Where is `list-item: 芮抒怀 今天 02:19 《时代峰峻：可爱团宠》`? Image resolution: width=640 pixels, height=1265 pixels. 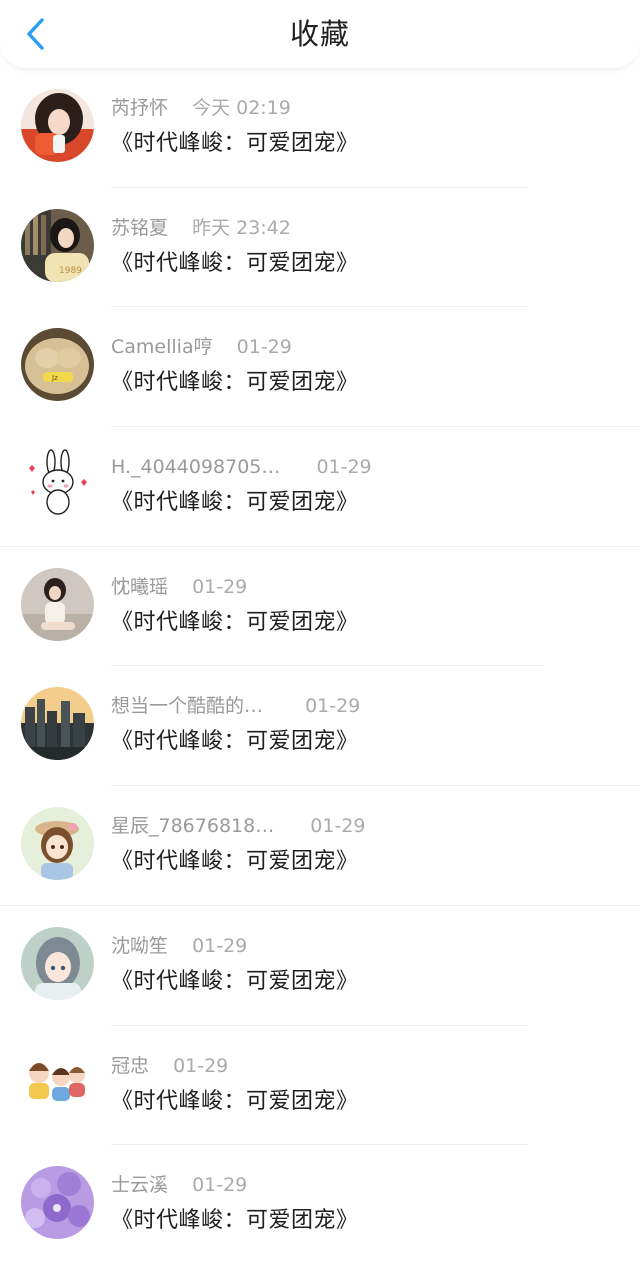
list-item: 芮抒怀 今天 02:19 《时代峰峻：可爱团宠》 is located at coordinates (320, 128).